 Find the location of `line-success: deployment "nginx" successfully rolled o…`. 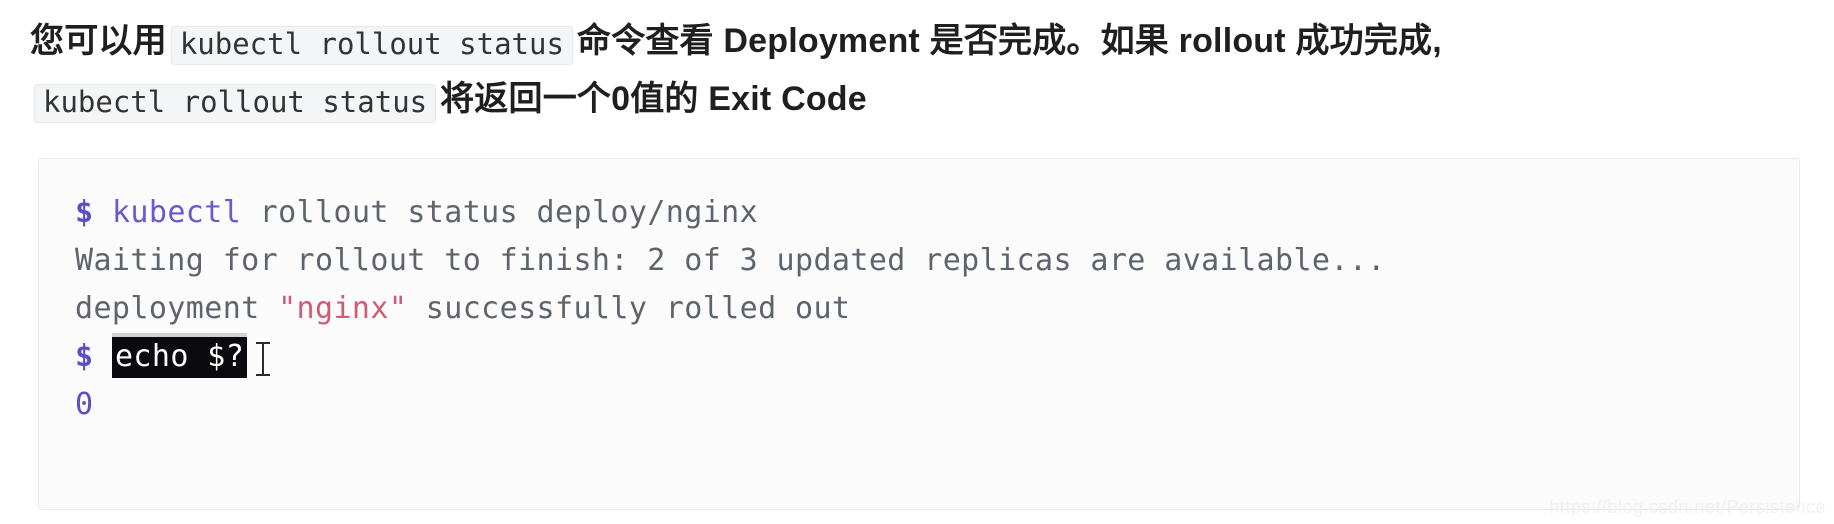

line-success: deployment "nginx" successfully rolled o… is located at coordinates (937, 309).